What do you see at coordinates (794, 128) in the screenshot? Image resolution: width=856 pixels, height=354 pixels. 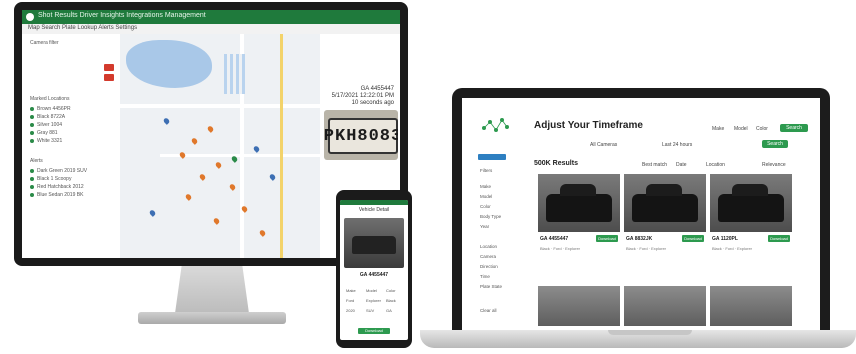 I see `search-button: Search` at bounding box center [794, 128].